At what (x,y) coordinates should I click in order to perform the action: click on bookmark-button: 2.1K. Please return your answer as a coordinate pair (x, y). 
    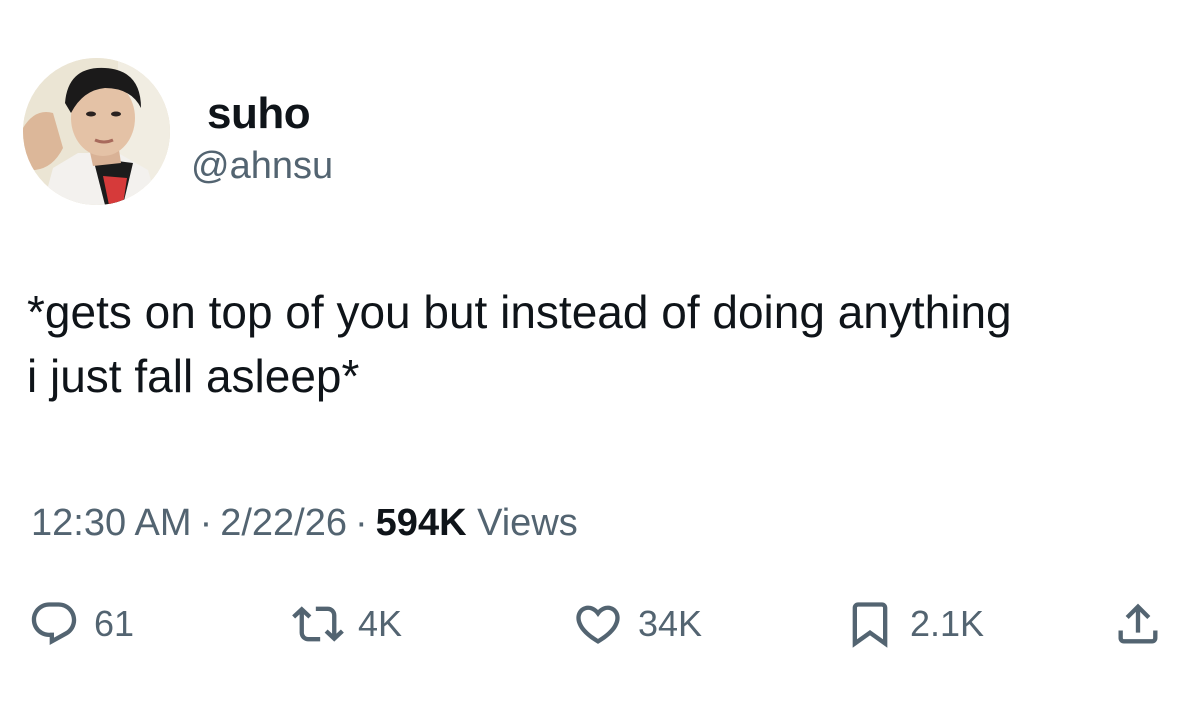
    Looking at the image, I should click on (914, 624).